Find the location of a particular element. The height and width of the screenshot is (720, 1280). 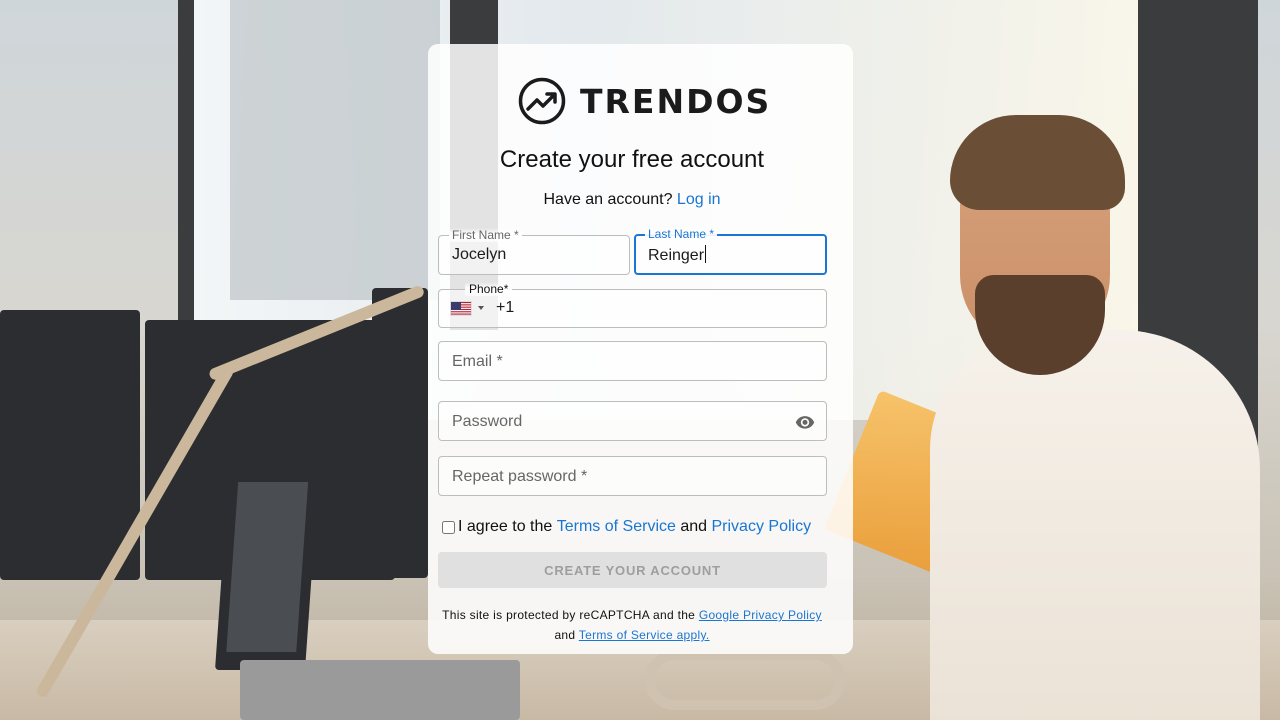

repeat-password-field: Repeat password * is located at coordinates (632, 476).